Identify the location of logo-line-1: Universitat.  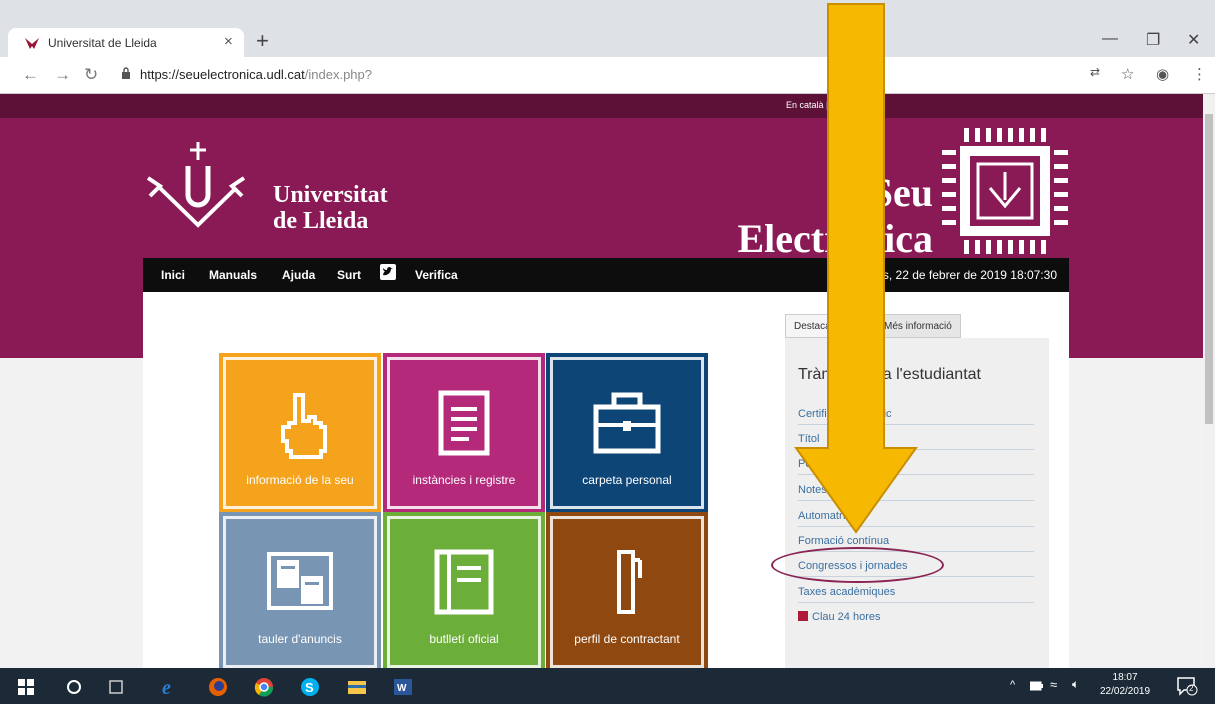
(330, 195).